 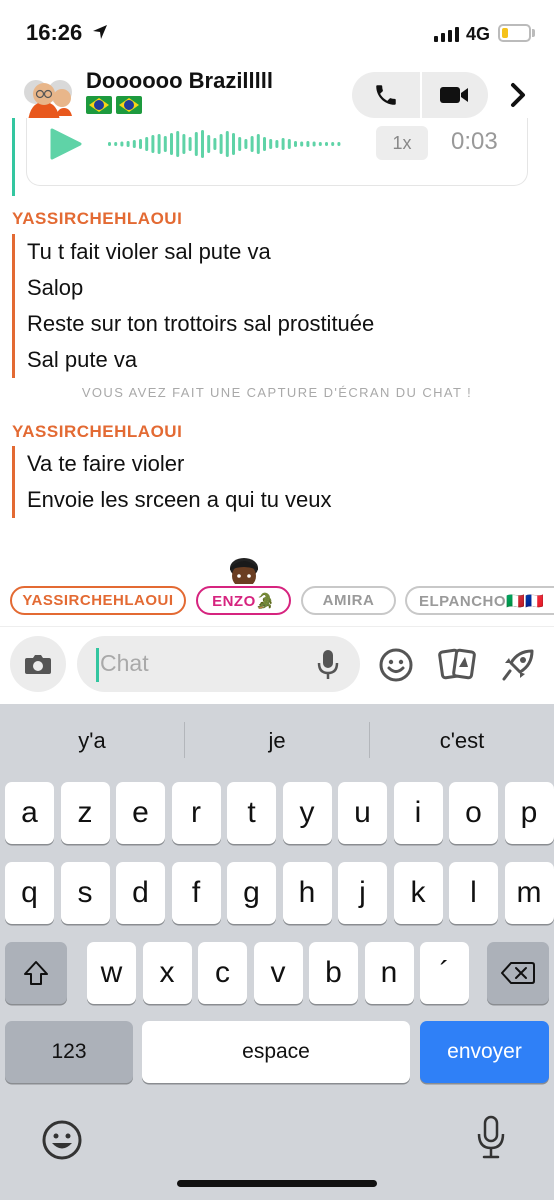 What do you see at coordinates (65, 144) in the screenshot?
I see `play-icon` at bounding box center [65, 144].